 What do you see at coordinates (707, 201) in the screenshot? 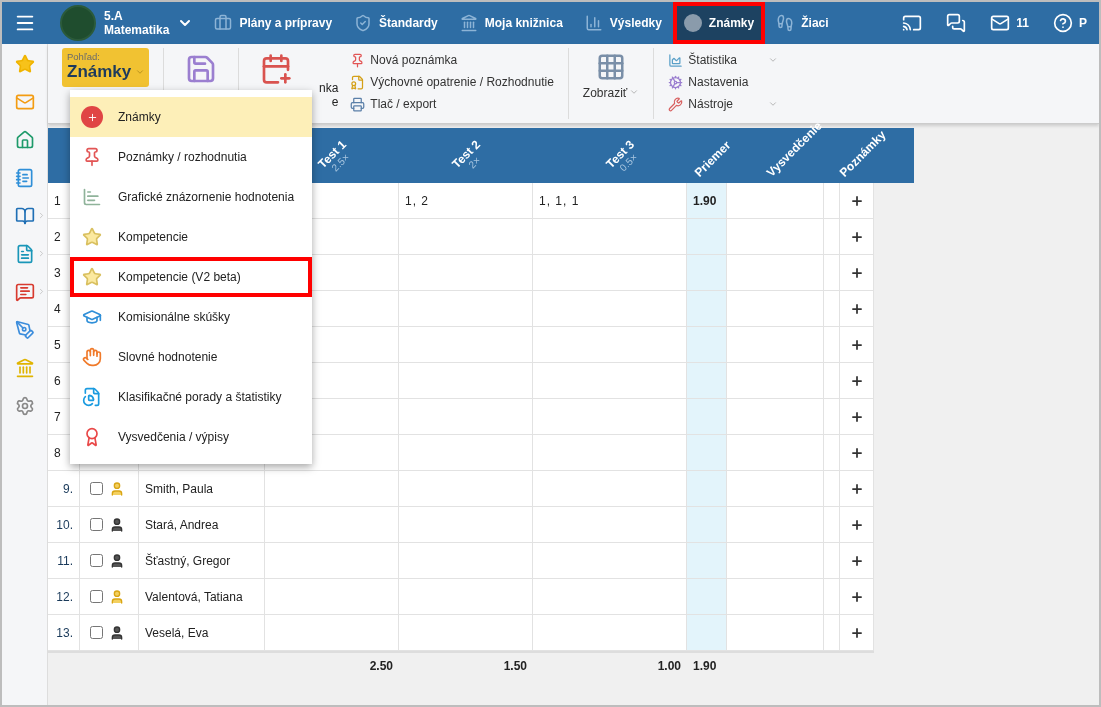
I see `average-cell: 1.90` at bounding box center [707, 201].